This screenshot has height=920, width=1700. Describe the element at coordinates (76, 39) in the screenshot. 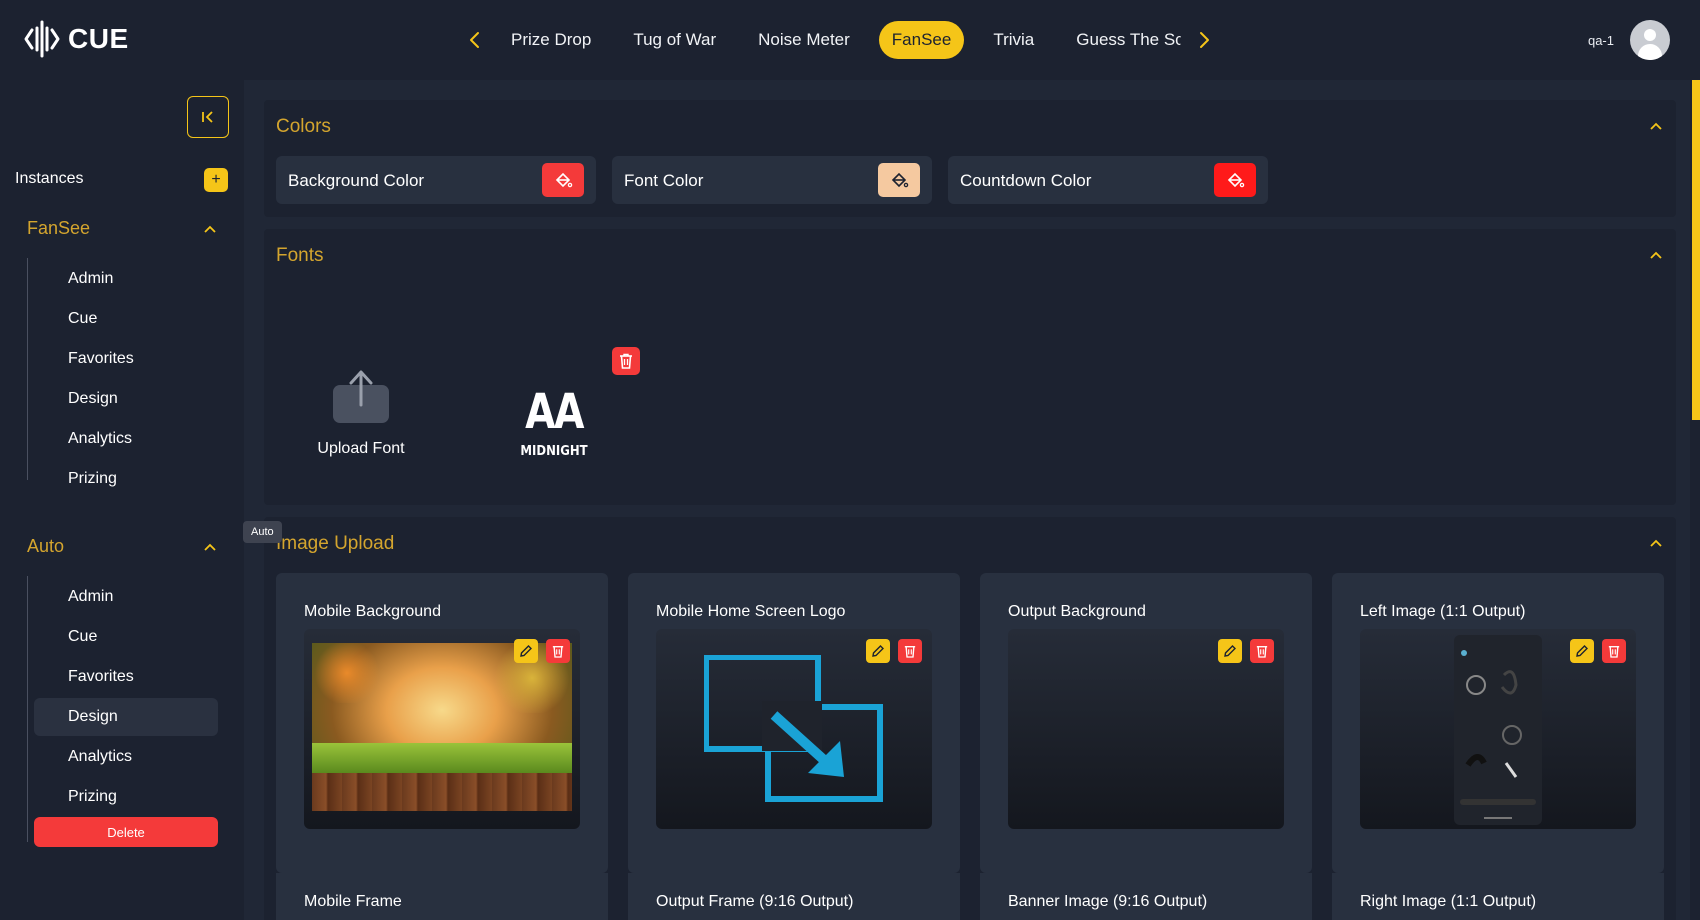

I see `app-logo: CUE` at that location.